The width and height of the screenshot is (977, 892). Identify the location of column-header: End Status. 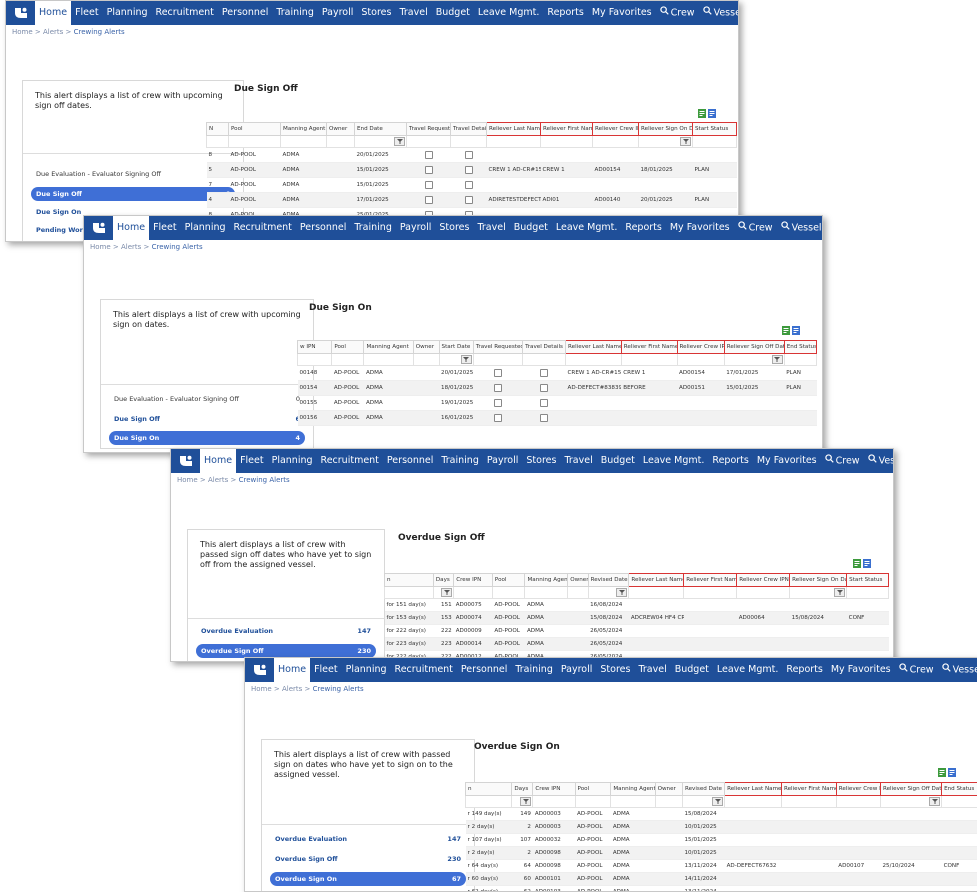
(800, 347).